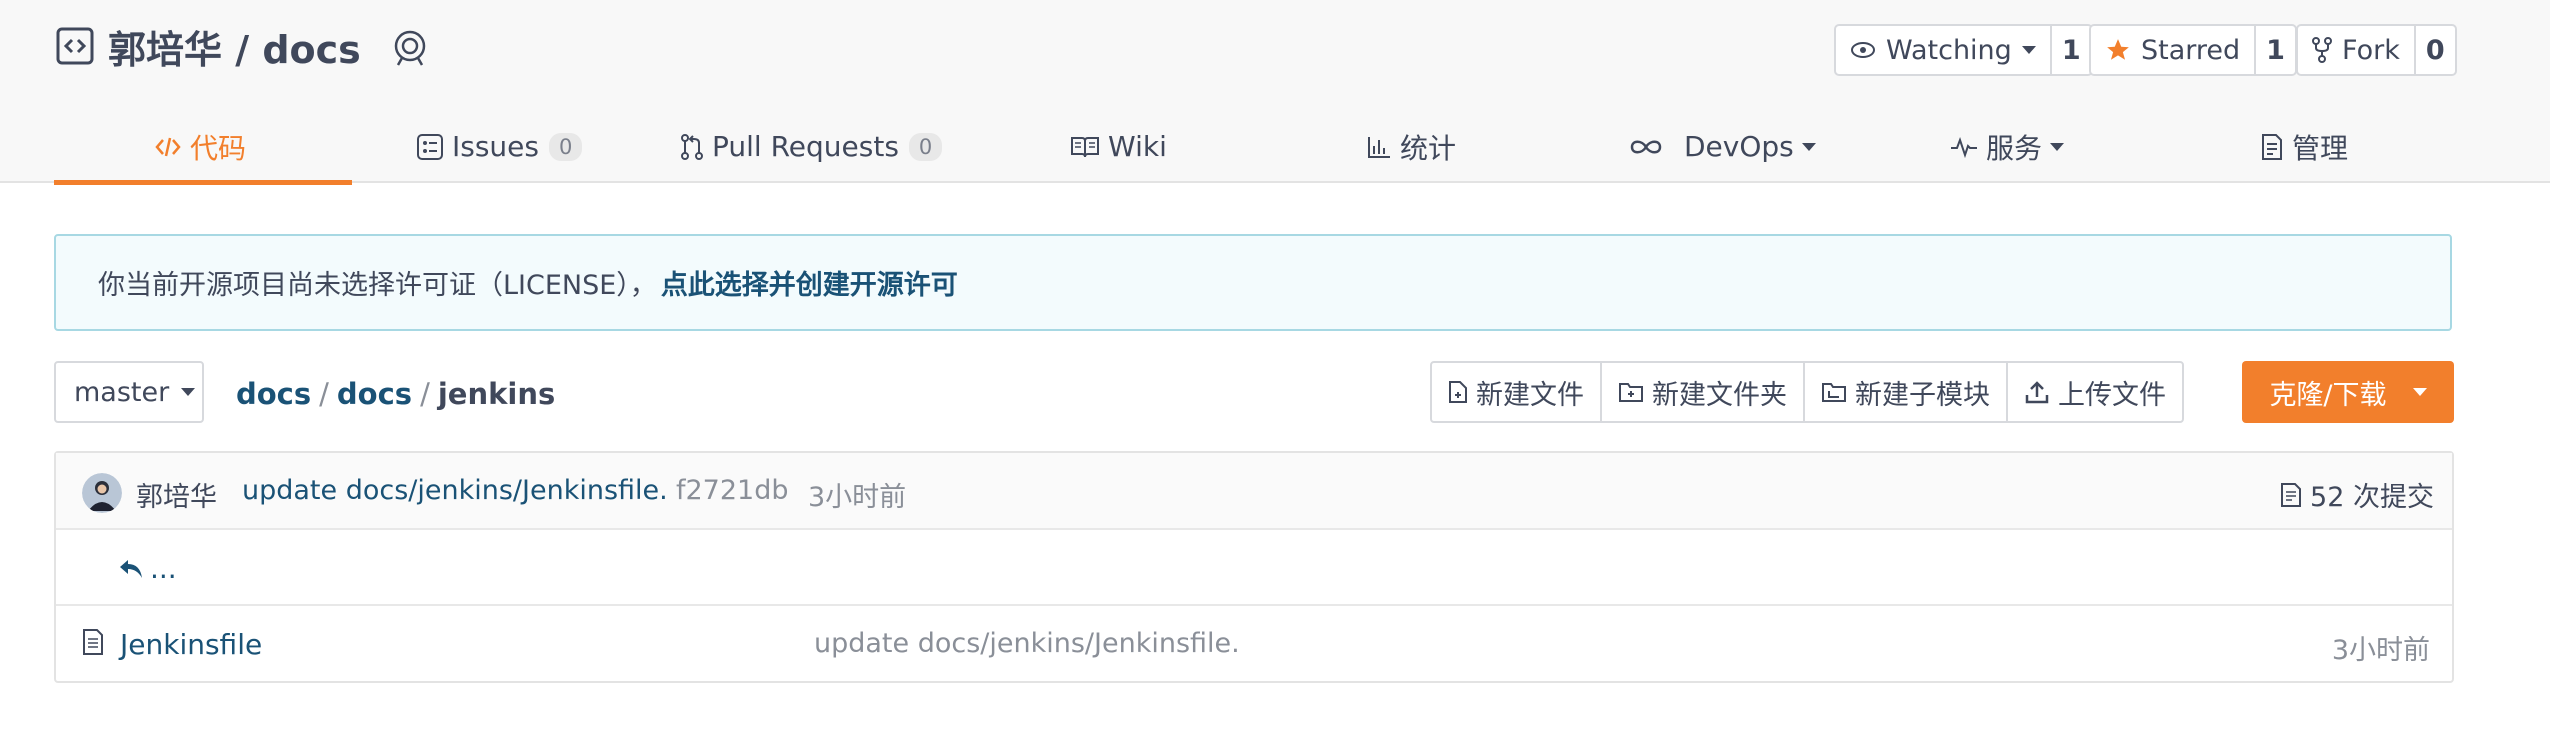 This screenshot has width=2550, height=736. What do you see at coordinates (2037, 392) in the screenshot?
I see `upload-icon` at bounding box center [2037, 392].